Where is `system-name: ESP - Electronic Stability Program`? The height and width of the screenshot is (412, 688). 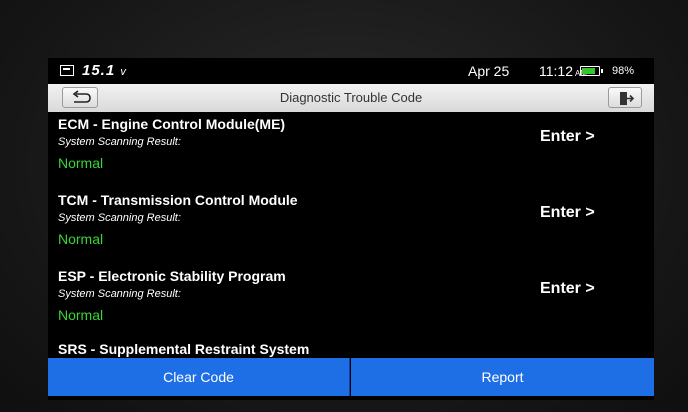
system-name: ESP - Electronic Stability Program is located at coordinates (172, 276).